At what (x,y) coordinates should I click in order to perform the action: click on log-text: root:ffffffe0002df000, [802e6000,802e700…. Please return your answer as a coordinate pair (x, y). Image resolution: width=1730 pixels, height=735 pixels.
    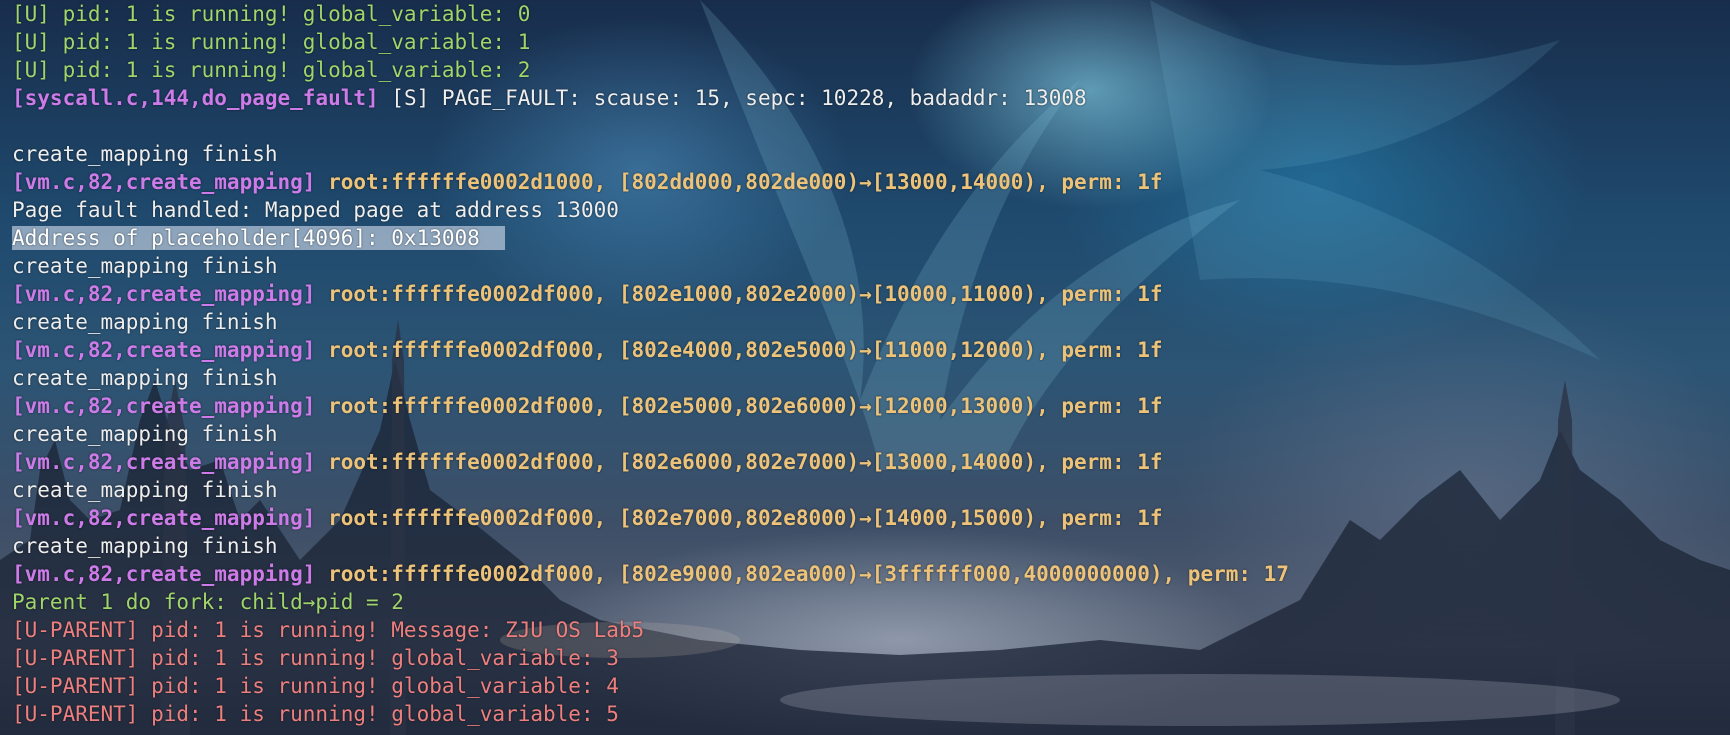
    Looking at the image, I should click on (739, 462).